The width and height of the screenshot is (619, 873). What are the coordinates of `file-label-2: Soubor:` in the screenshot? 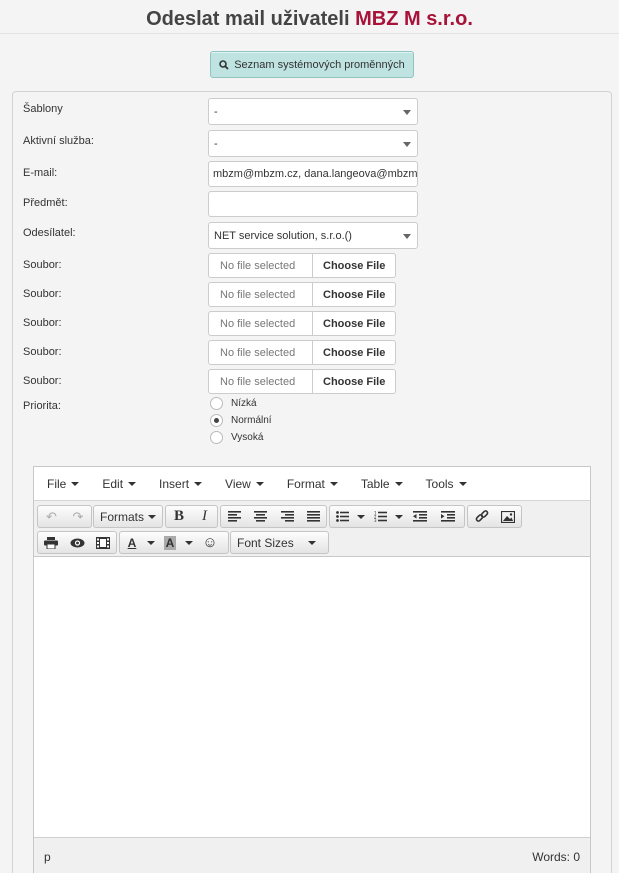 It's located at (42, 294).